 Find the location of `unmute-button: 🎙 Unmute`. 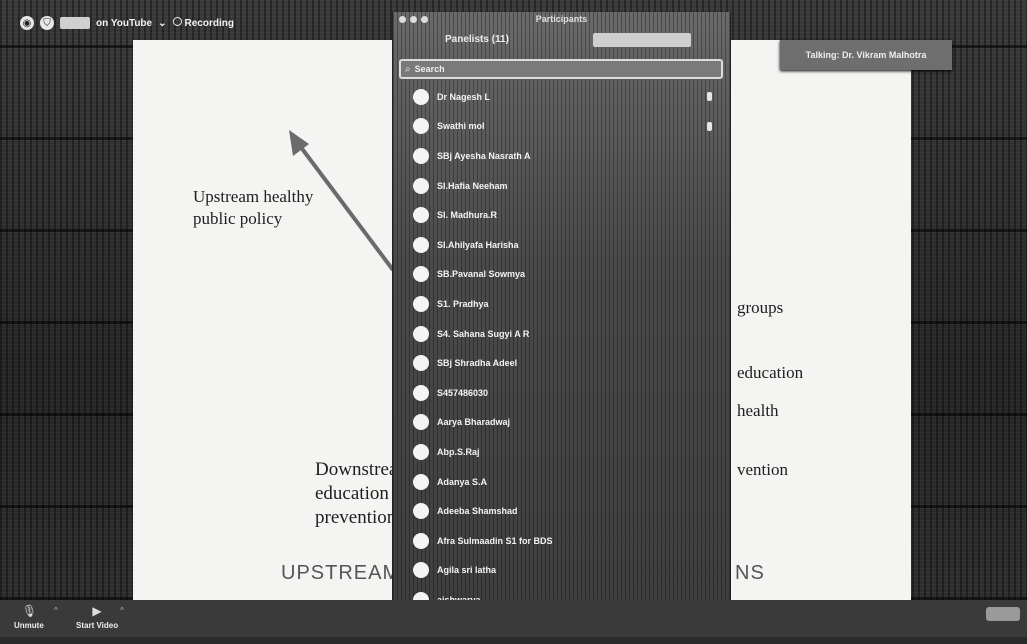

unmute-button: 🎙 Unmute is located at coordinates (29, 617).